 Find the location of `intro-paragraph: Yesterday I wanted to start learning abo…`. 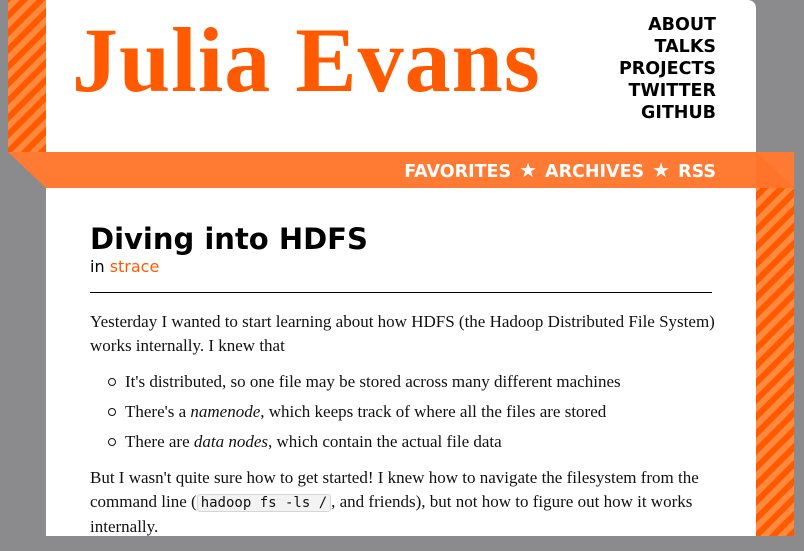

intro-paragraph: Yesterday I wanted to start learning abo… is located at coordinates (402, 333).